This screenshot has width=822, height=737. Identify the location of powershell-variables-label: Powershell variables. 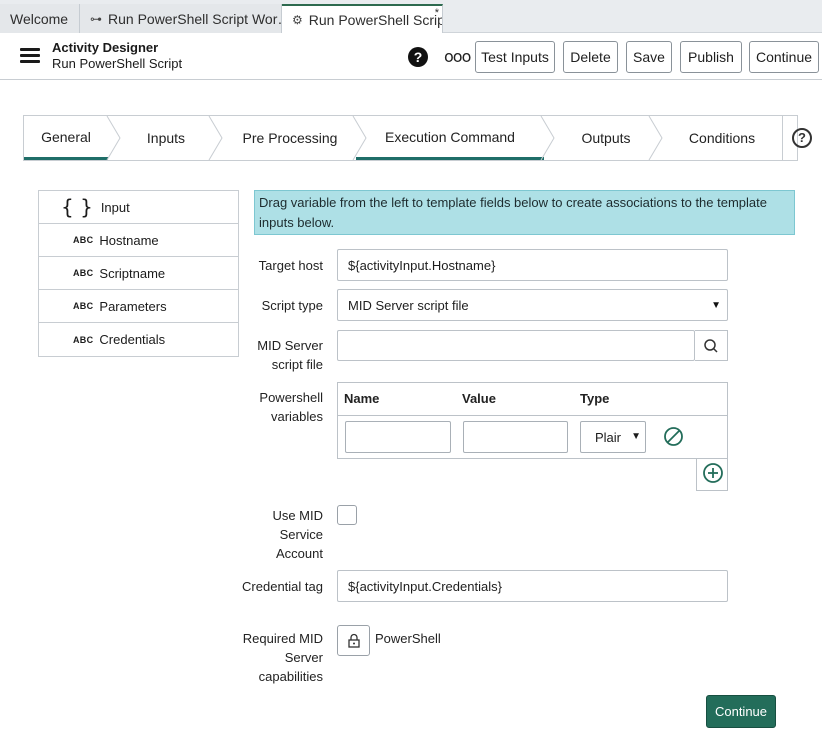
(291, 407).